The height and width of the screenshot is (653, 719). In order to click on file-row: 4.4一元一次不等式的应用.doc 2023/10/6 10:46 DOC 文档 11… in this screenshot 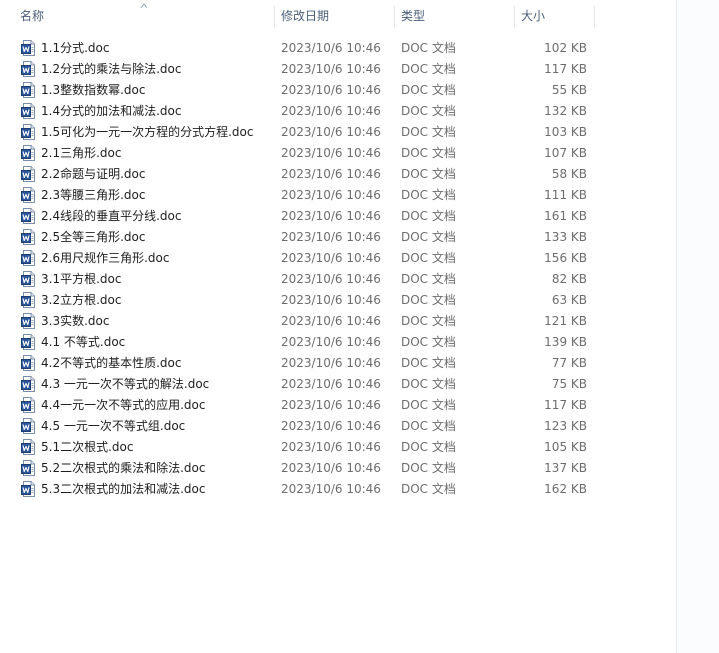, I will do `click(338, 405)`.